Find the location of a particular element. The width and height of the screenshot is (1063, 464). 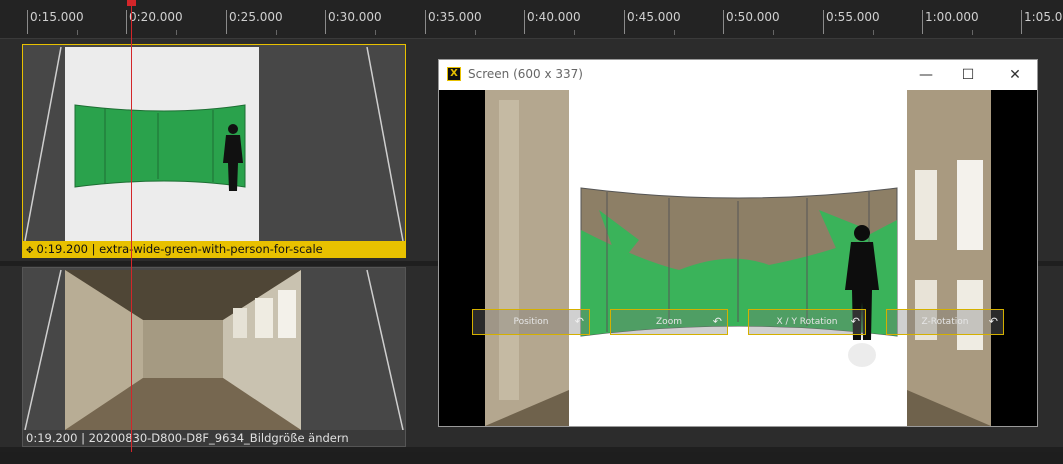

position-control: Position ↶ is located at coordinates (531, 322).